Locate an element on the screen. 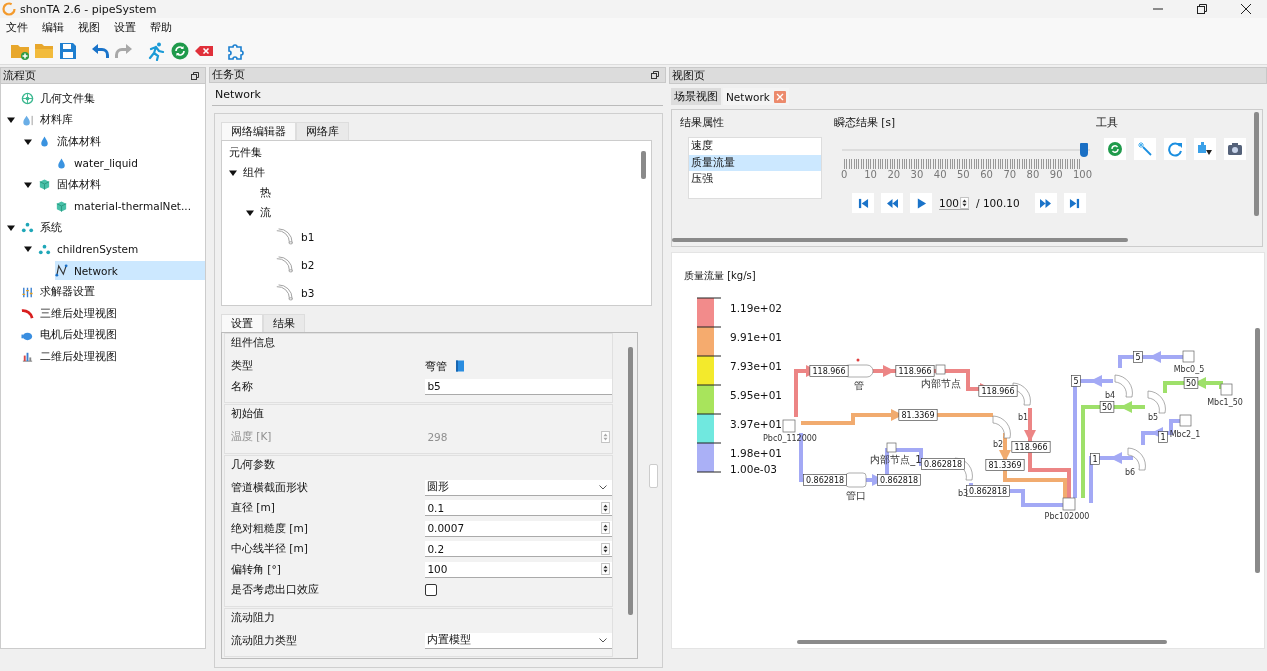  reload-icon is located at coordinates (1175, 149).